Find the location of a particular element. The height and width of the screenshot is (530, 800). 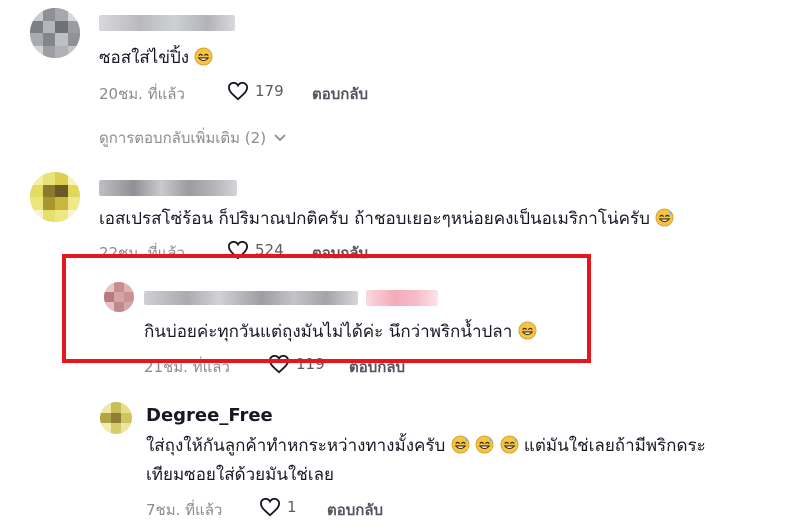

like-count: 179 is located at coordinates (269, 91).